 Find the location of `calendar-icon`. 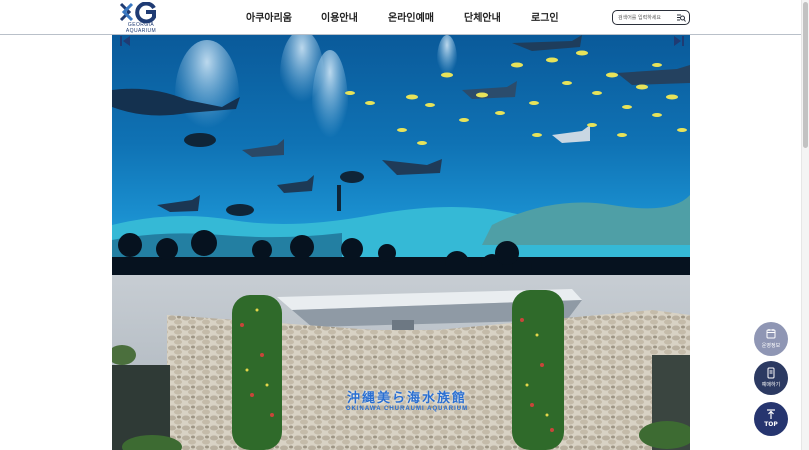

calendar-icon is located at coordinates (771, 334).